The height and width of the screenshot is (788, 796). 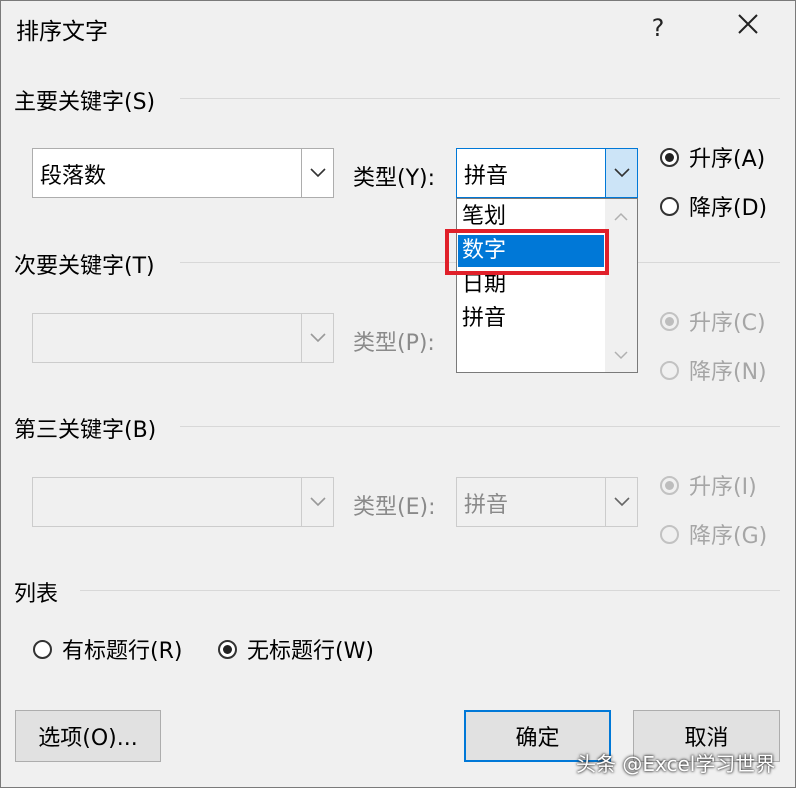 I want to click on primary-key-dropdown-button, so click(x=317, y=173).